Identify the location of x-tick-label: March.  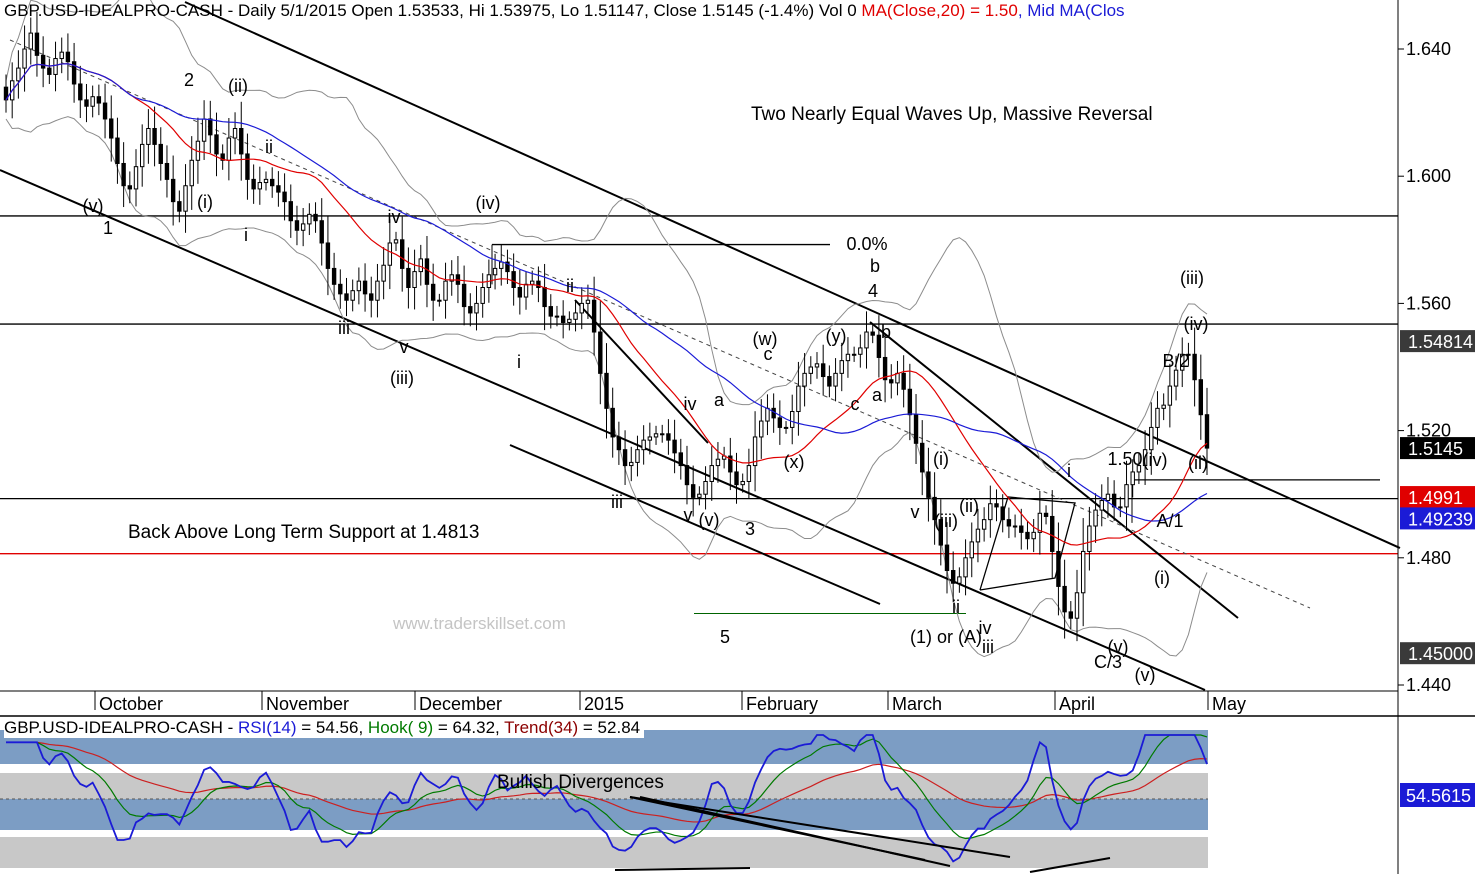
(917, 704).